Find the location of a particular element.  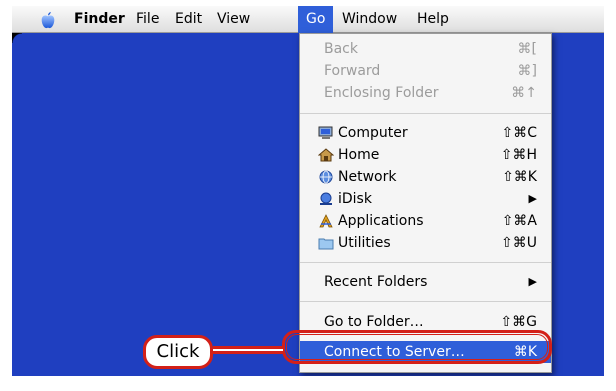

menu-item-enclosing-folder: Enclosing Folder ⌘↑ is located at coordinates (425, 93).